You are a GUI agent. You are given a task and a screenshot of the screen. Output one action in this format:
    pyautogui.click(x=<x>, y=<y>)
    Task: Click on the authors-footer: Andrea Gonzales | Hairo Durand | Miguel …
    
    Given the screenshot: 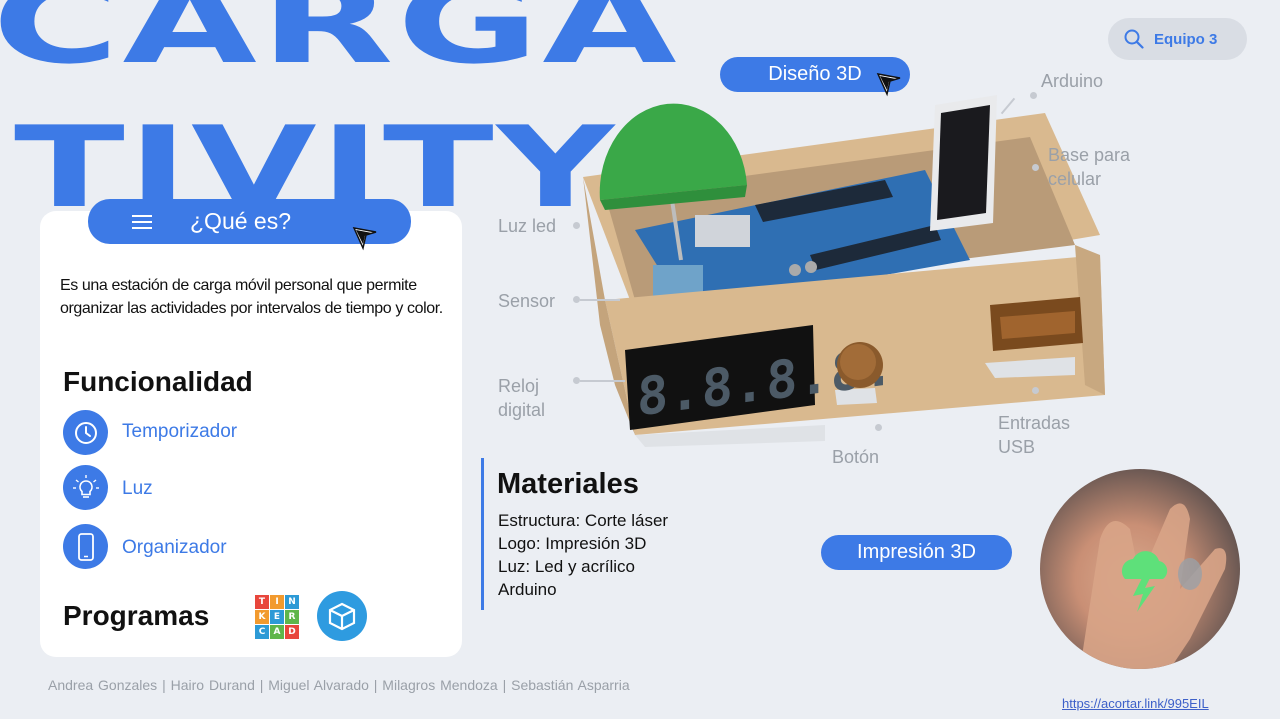 What is the action you would take?
    pyautogui.click(x=339, y=685)
    